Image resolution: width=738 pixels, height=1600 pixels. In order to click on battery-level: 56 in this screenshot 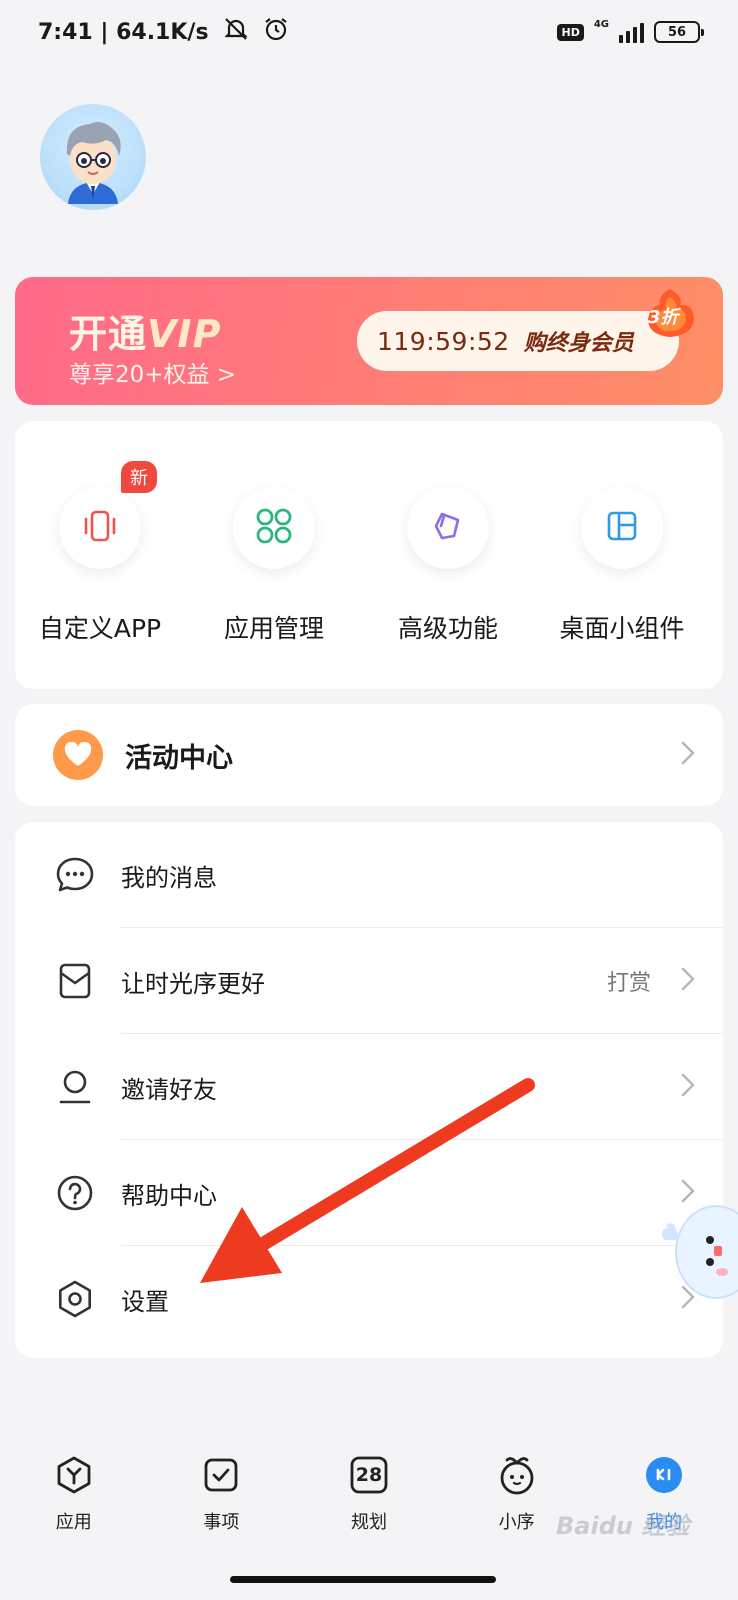, I will do `click(677, 32)`.